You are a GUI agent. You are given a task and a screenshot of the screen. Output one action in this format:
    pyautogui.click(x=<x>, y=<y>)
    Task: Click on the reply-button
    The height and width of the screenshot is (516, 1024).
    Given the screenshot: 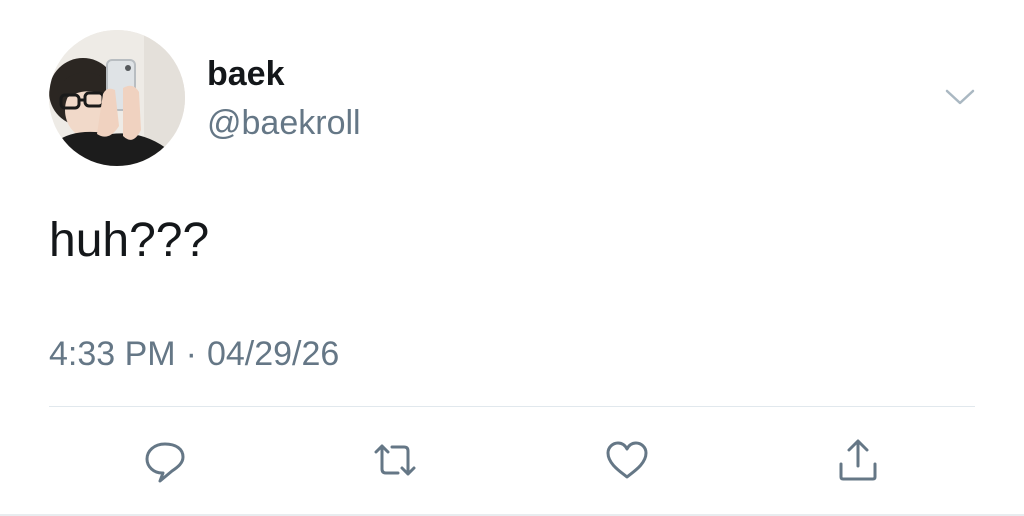 What is the action you would take?
    pyautogui.click(x=165, y=460)
    